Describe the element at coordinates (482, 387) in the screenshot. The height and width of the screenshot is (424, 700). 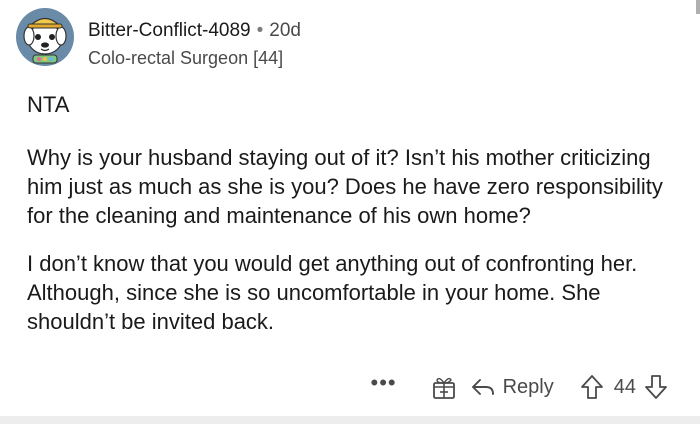
I see `reply-arrow-icon` at that location.